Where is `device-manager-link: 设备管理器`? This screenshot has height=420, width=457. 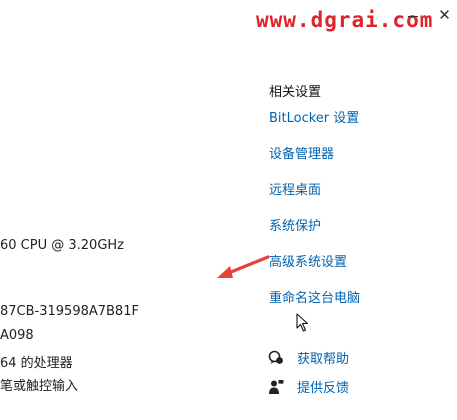 device-manager-link: 设备管理器 is located at coordinates (301, 152).